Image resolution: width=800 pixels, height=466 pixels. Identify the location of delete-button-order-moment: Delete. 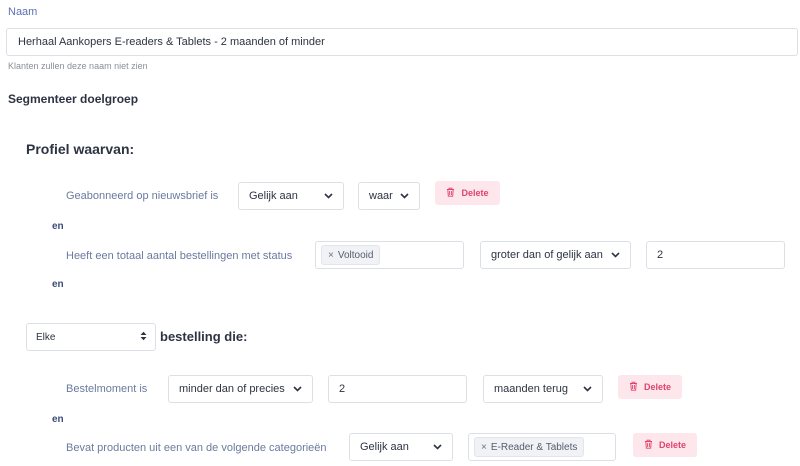
(650, 387).